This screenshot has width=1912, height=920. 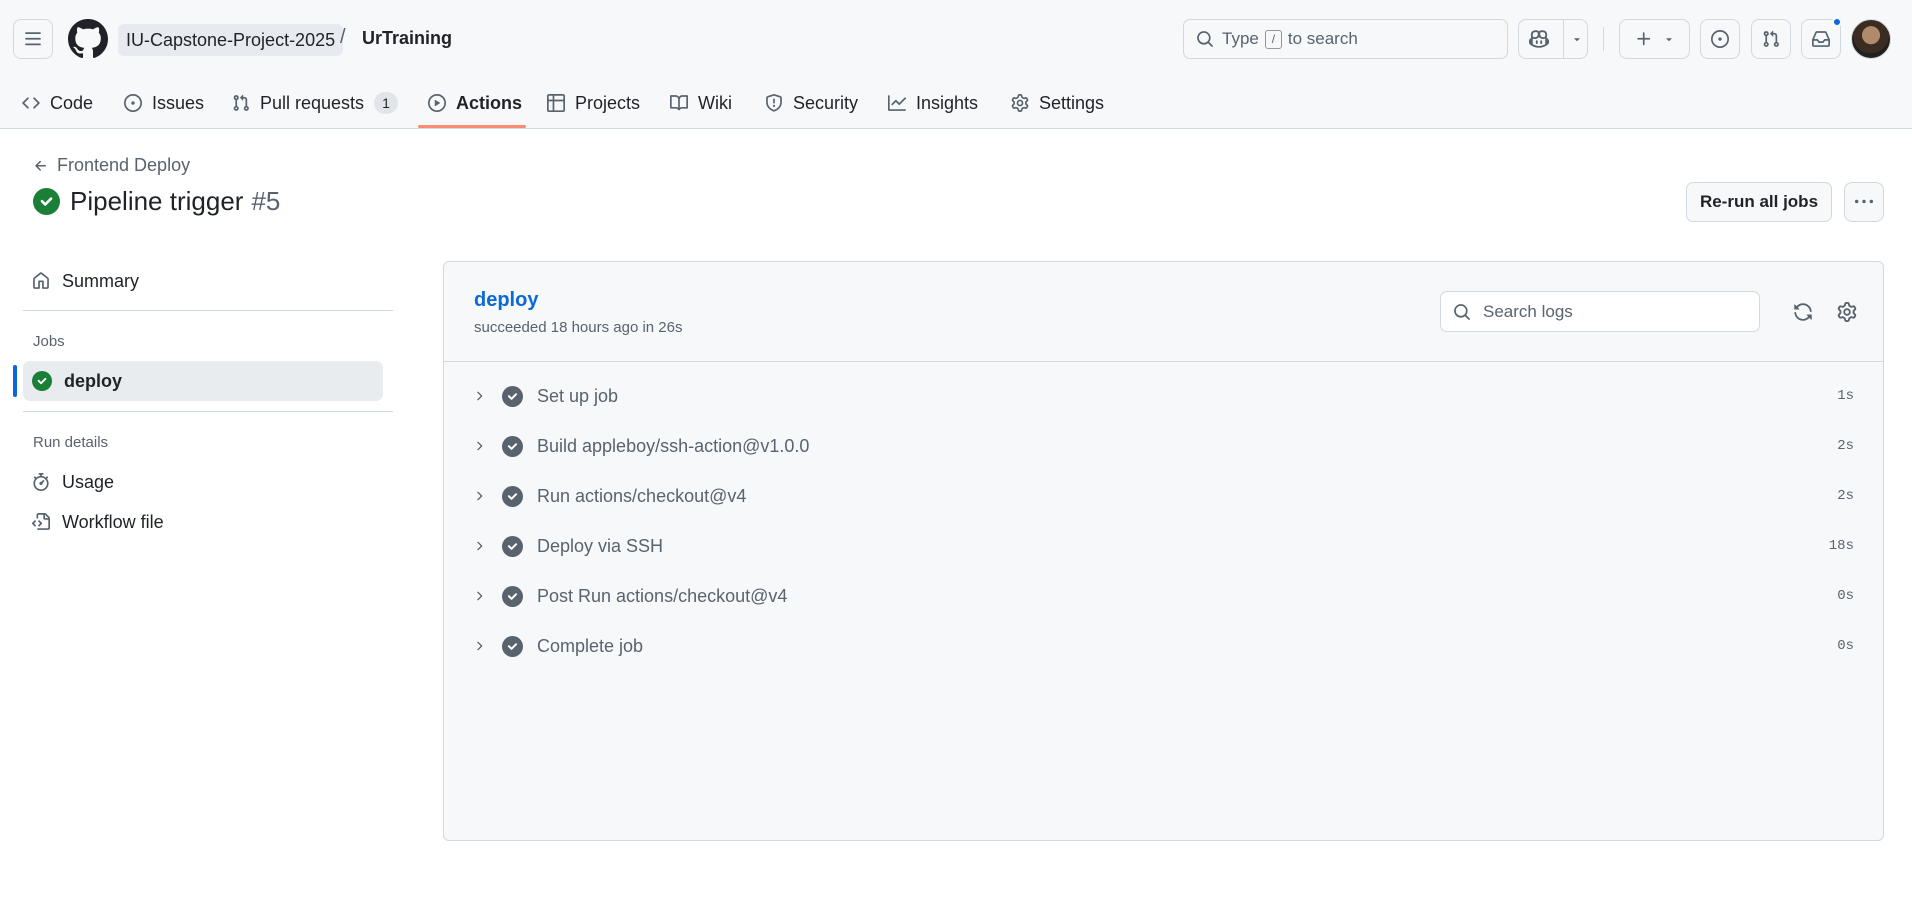 I want to click on tab-label: Pull requests, so click(x=312, y=102).